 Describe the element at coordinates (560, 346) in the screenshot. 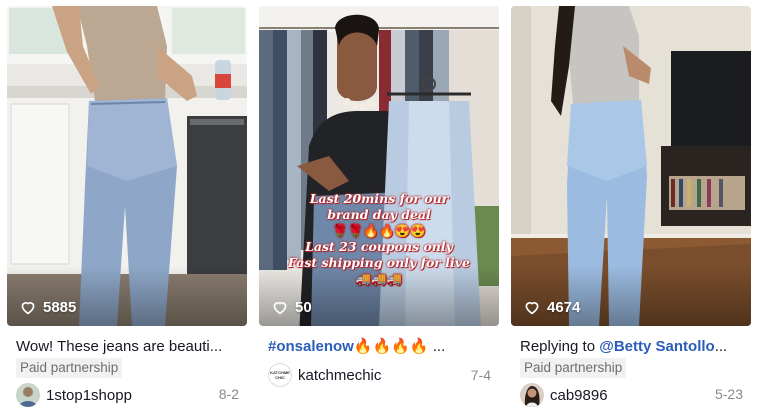

I see `video-title-text: Replying to` at that location.